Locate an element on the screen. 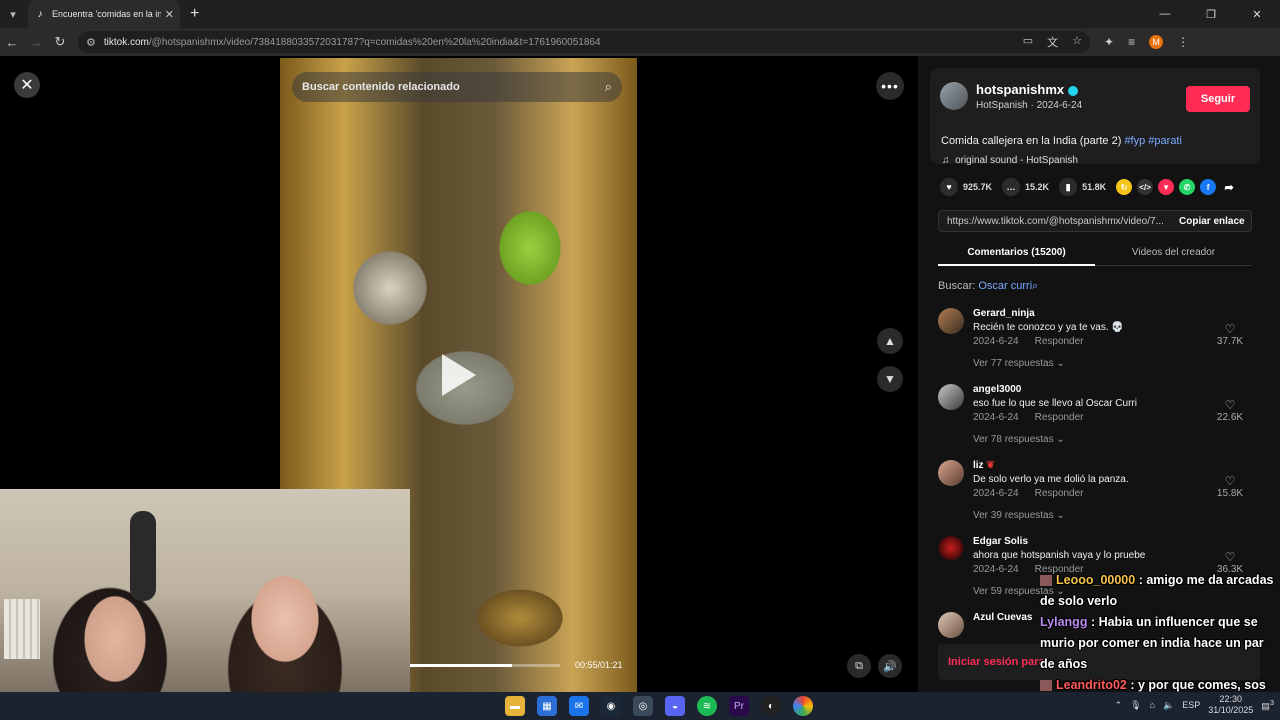 Image resolution: width=1280 pixels, height=720 pixels. view-replies-button: Ver 77 respuestas ⌄ is located at coordinates (1019, 363).